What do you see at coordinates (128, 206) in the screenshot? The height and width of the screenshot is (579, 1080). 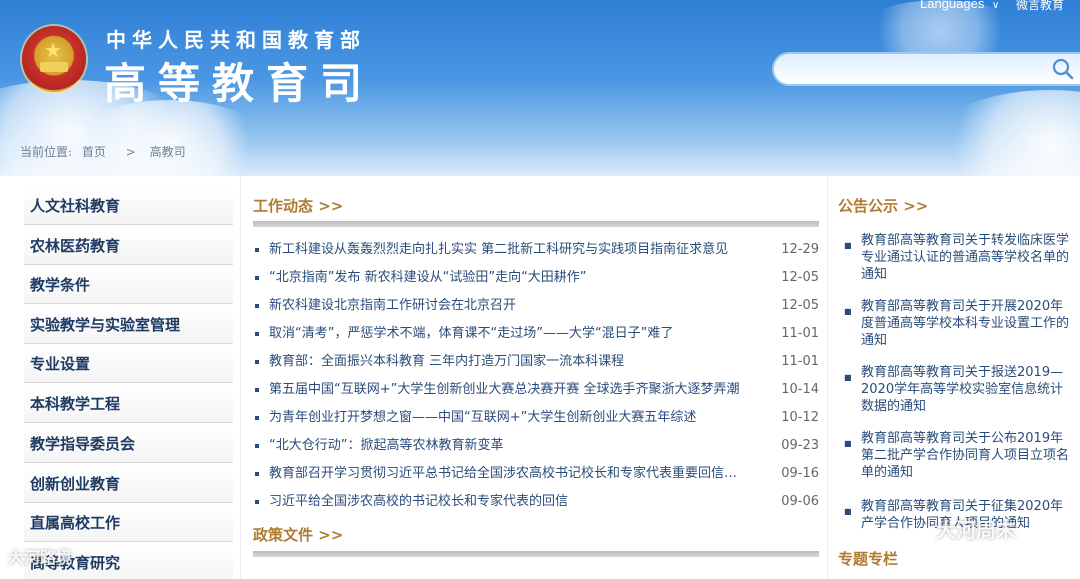 I see `sidebar-item-humanities: 人文社科教育` at bounding box center [128, 206].